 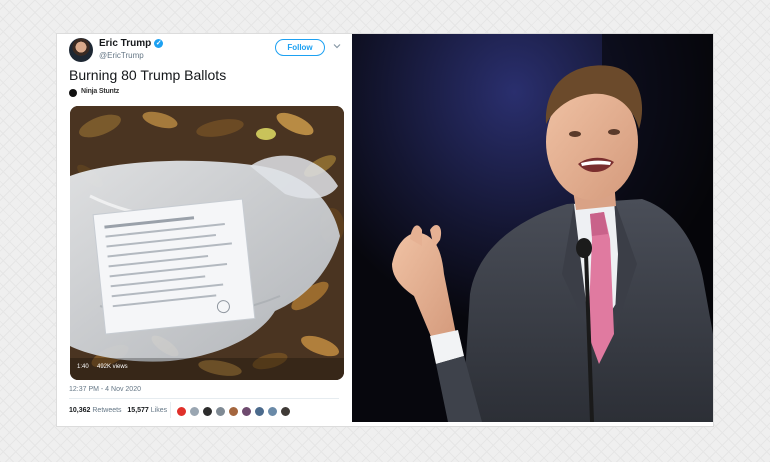 What do you see at coordinates (112, 367) in the screenshot?
I see `video-views: 492K views` at bounding box center [112, 367].